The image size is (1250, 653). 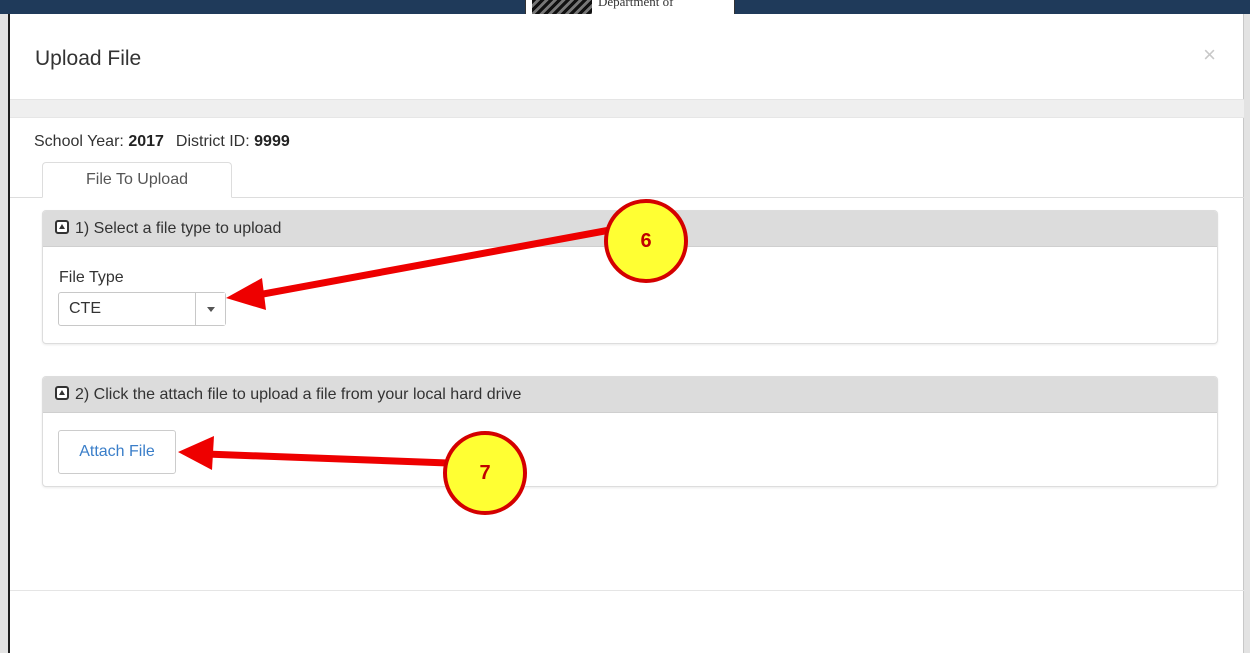 I want to click on modal-title: Upload File, so click(x=88, y=58).